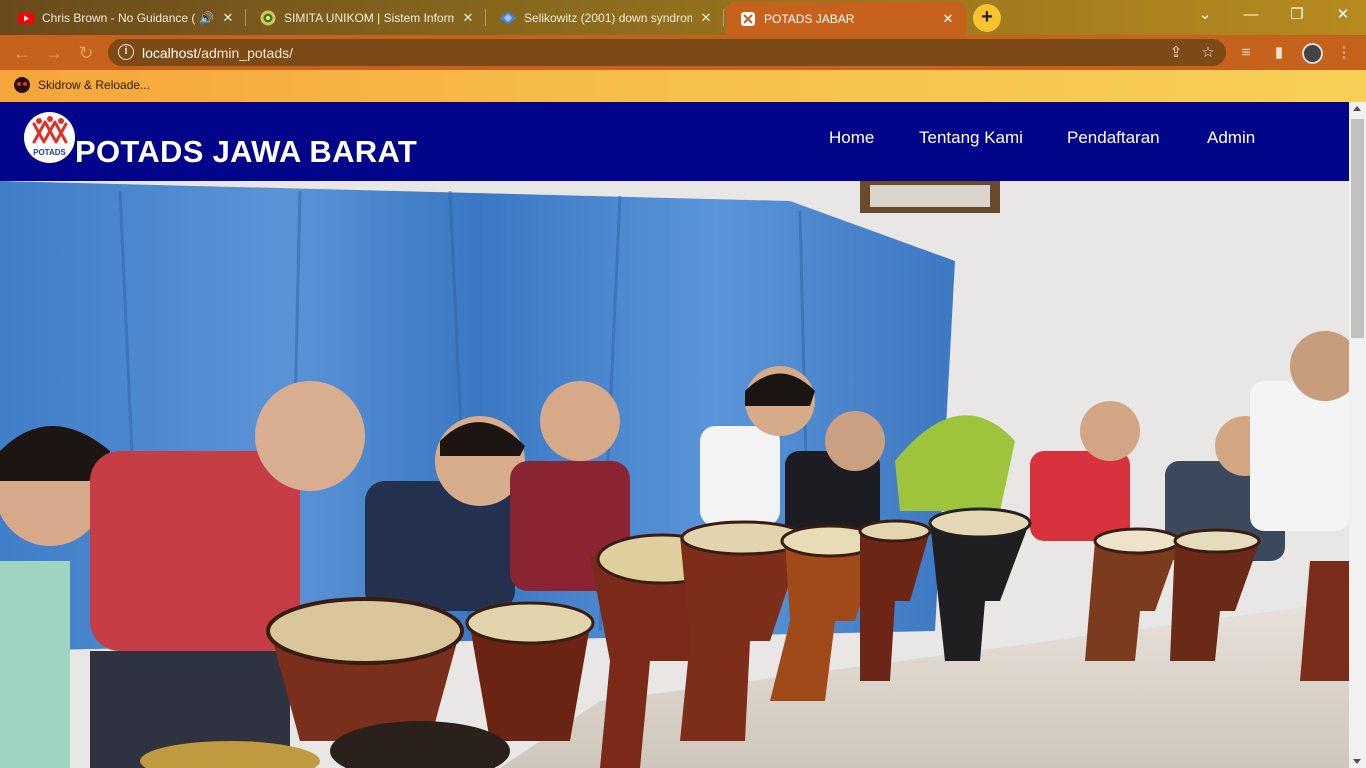 The image size is (1366, 768). What do you see at coordinates (1297, 16) in the screenshot?
I see `restore-button: ❐` at bounding box center [1297, 16].